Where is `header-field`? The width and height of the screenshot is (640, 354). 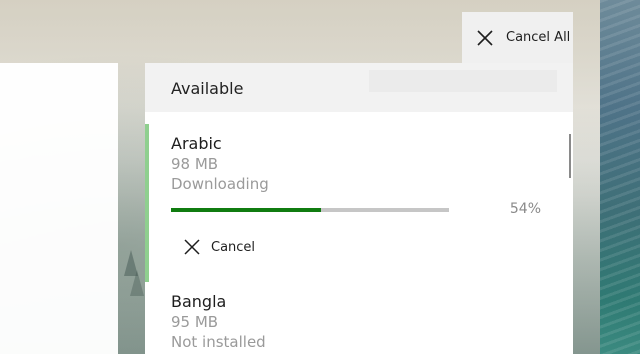
header-field is located at coordinates (463, 81).